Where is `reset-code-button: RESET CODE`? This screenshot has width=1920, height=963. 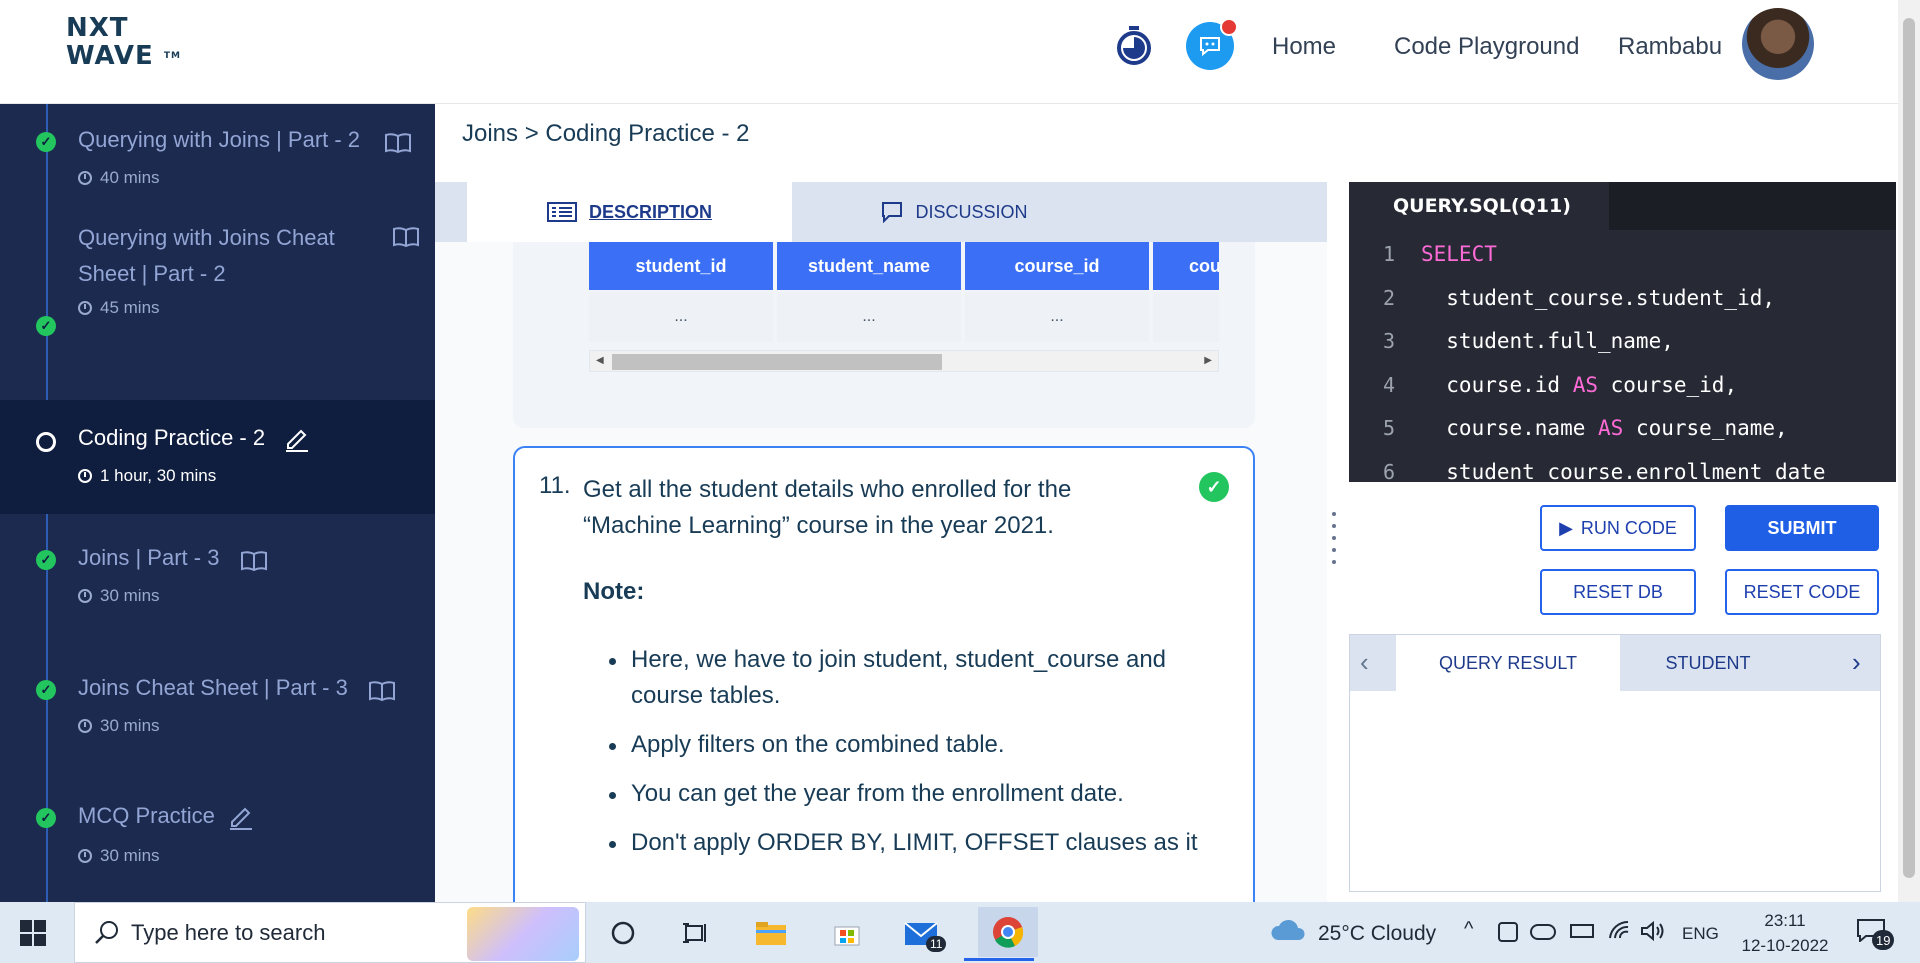 reset-code-button: RESET CODE is located at coordinates (1802, 592).